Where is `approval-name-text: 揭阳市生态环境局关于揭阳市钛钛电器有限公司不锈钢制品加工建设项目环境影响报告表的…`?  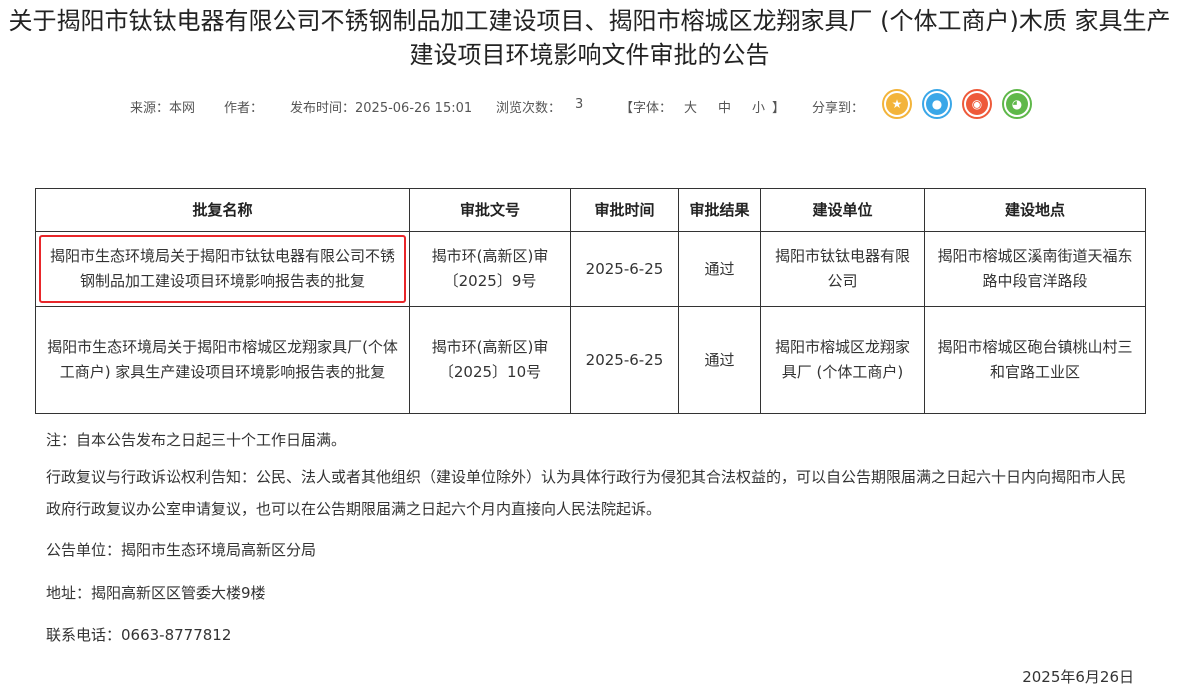 approval-name-text: 揭阳市生态环境局关于揭阳市钛钛电器有限公司不锈钢制品加工建设项目环境影响报告表的… is located at coordinates (222, 268).